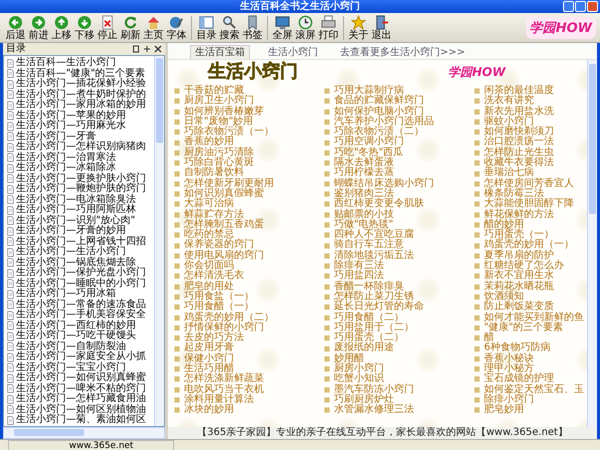 Image resolution: width=600 pixels, height=450 pixels. What do you see at coordinates (529, 204) in the screenshot?
I see `article-link: 大蒜能使胆固醇下降` at bounding box center [529, 204].